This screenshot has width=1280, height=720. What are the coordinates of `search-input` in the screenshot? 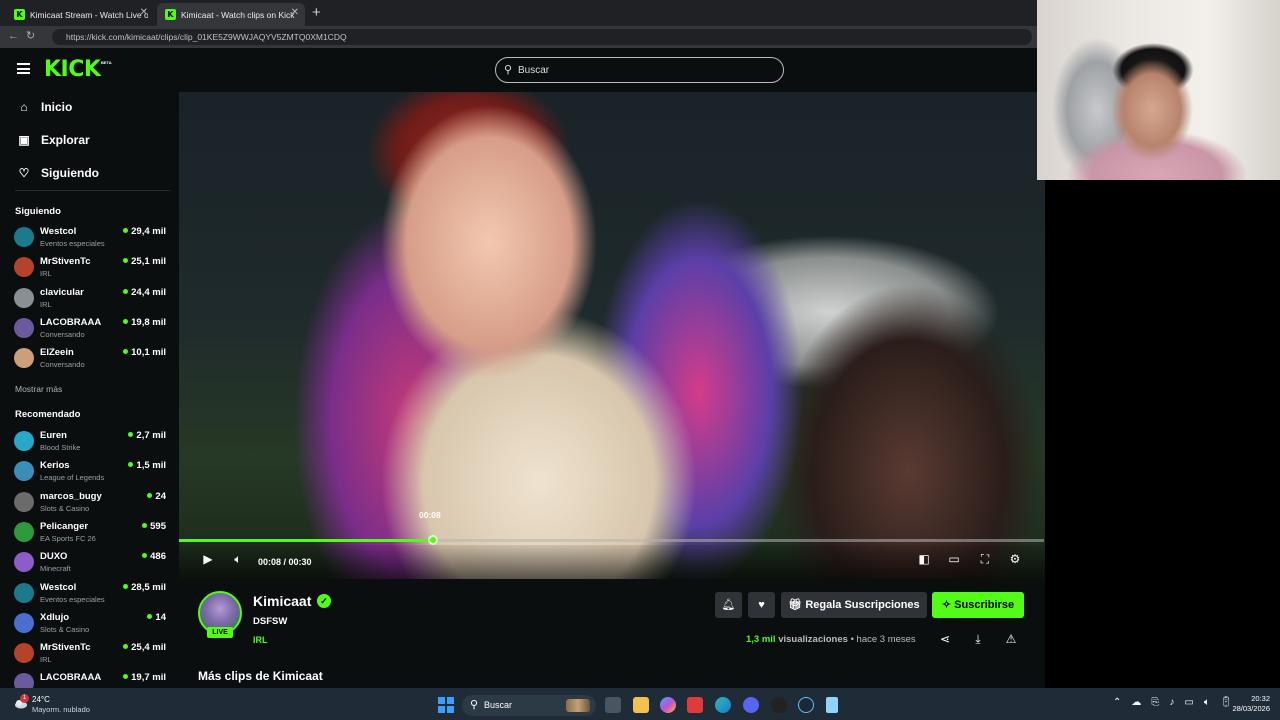 It's located at (643, 70).